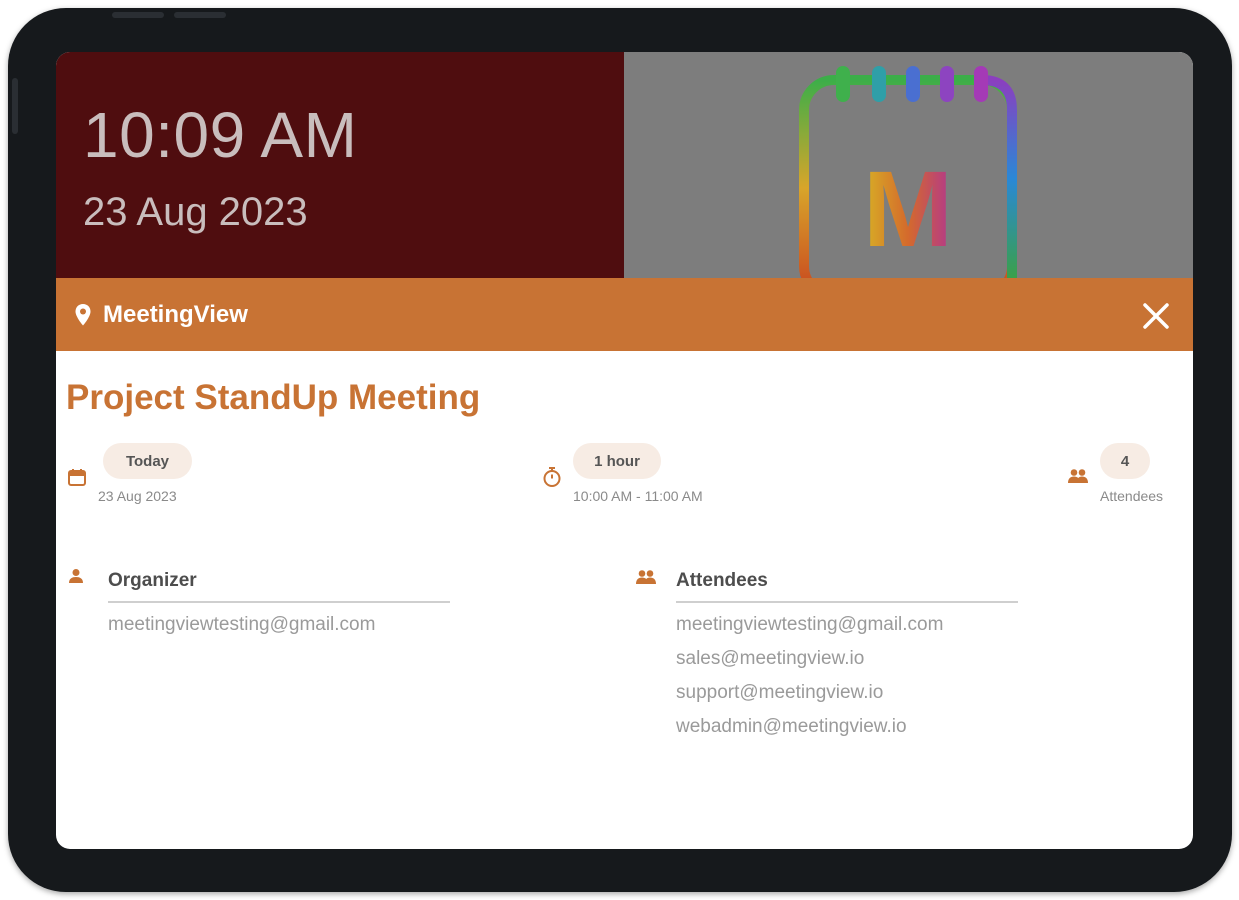 This screenshot has width=1239, height=900. What do you see at coordinates (1132, 496) in the screenshot?
I see `attendee-count-label: Attendees` at bounding box center [1132, 496].